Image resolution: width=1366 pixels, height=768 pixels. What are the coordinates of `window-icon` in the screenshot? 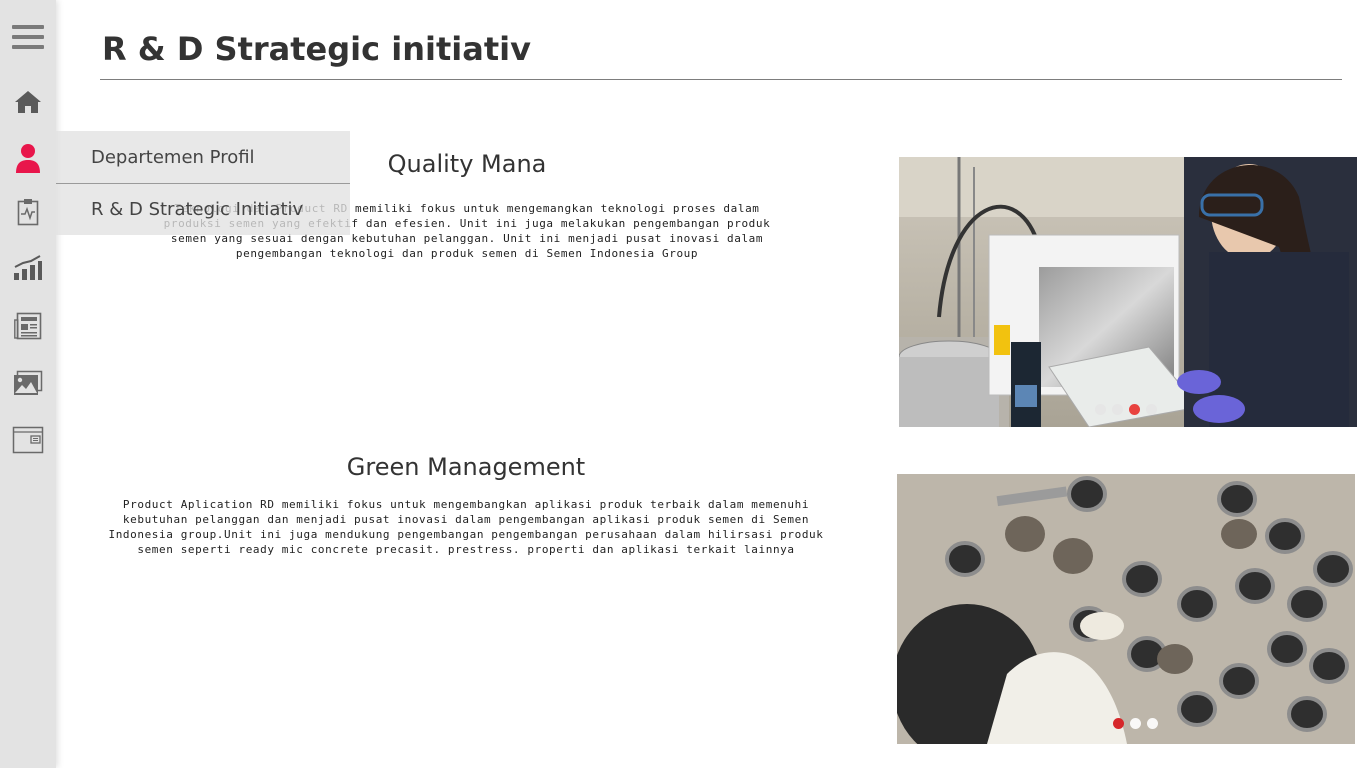 It's located at (28, 440).